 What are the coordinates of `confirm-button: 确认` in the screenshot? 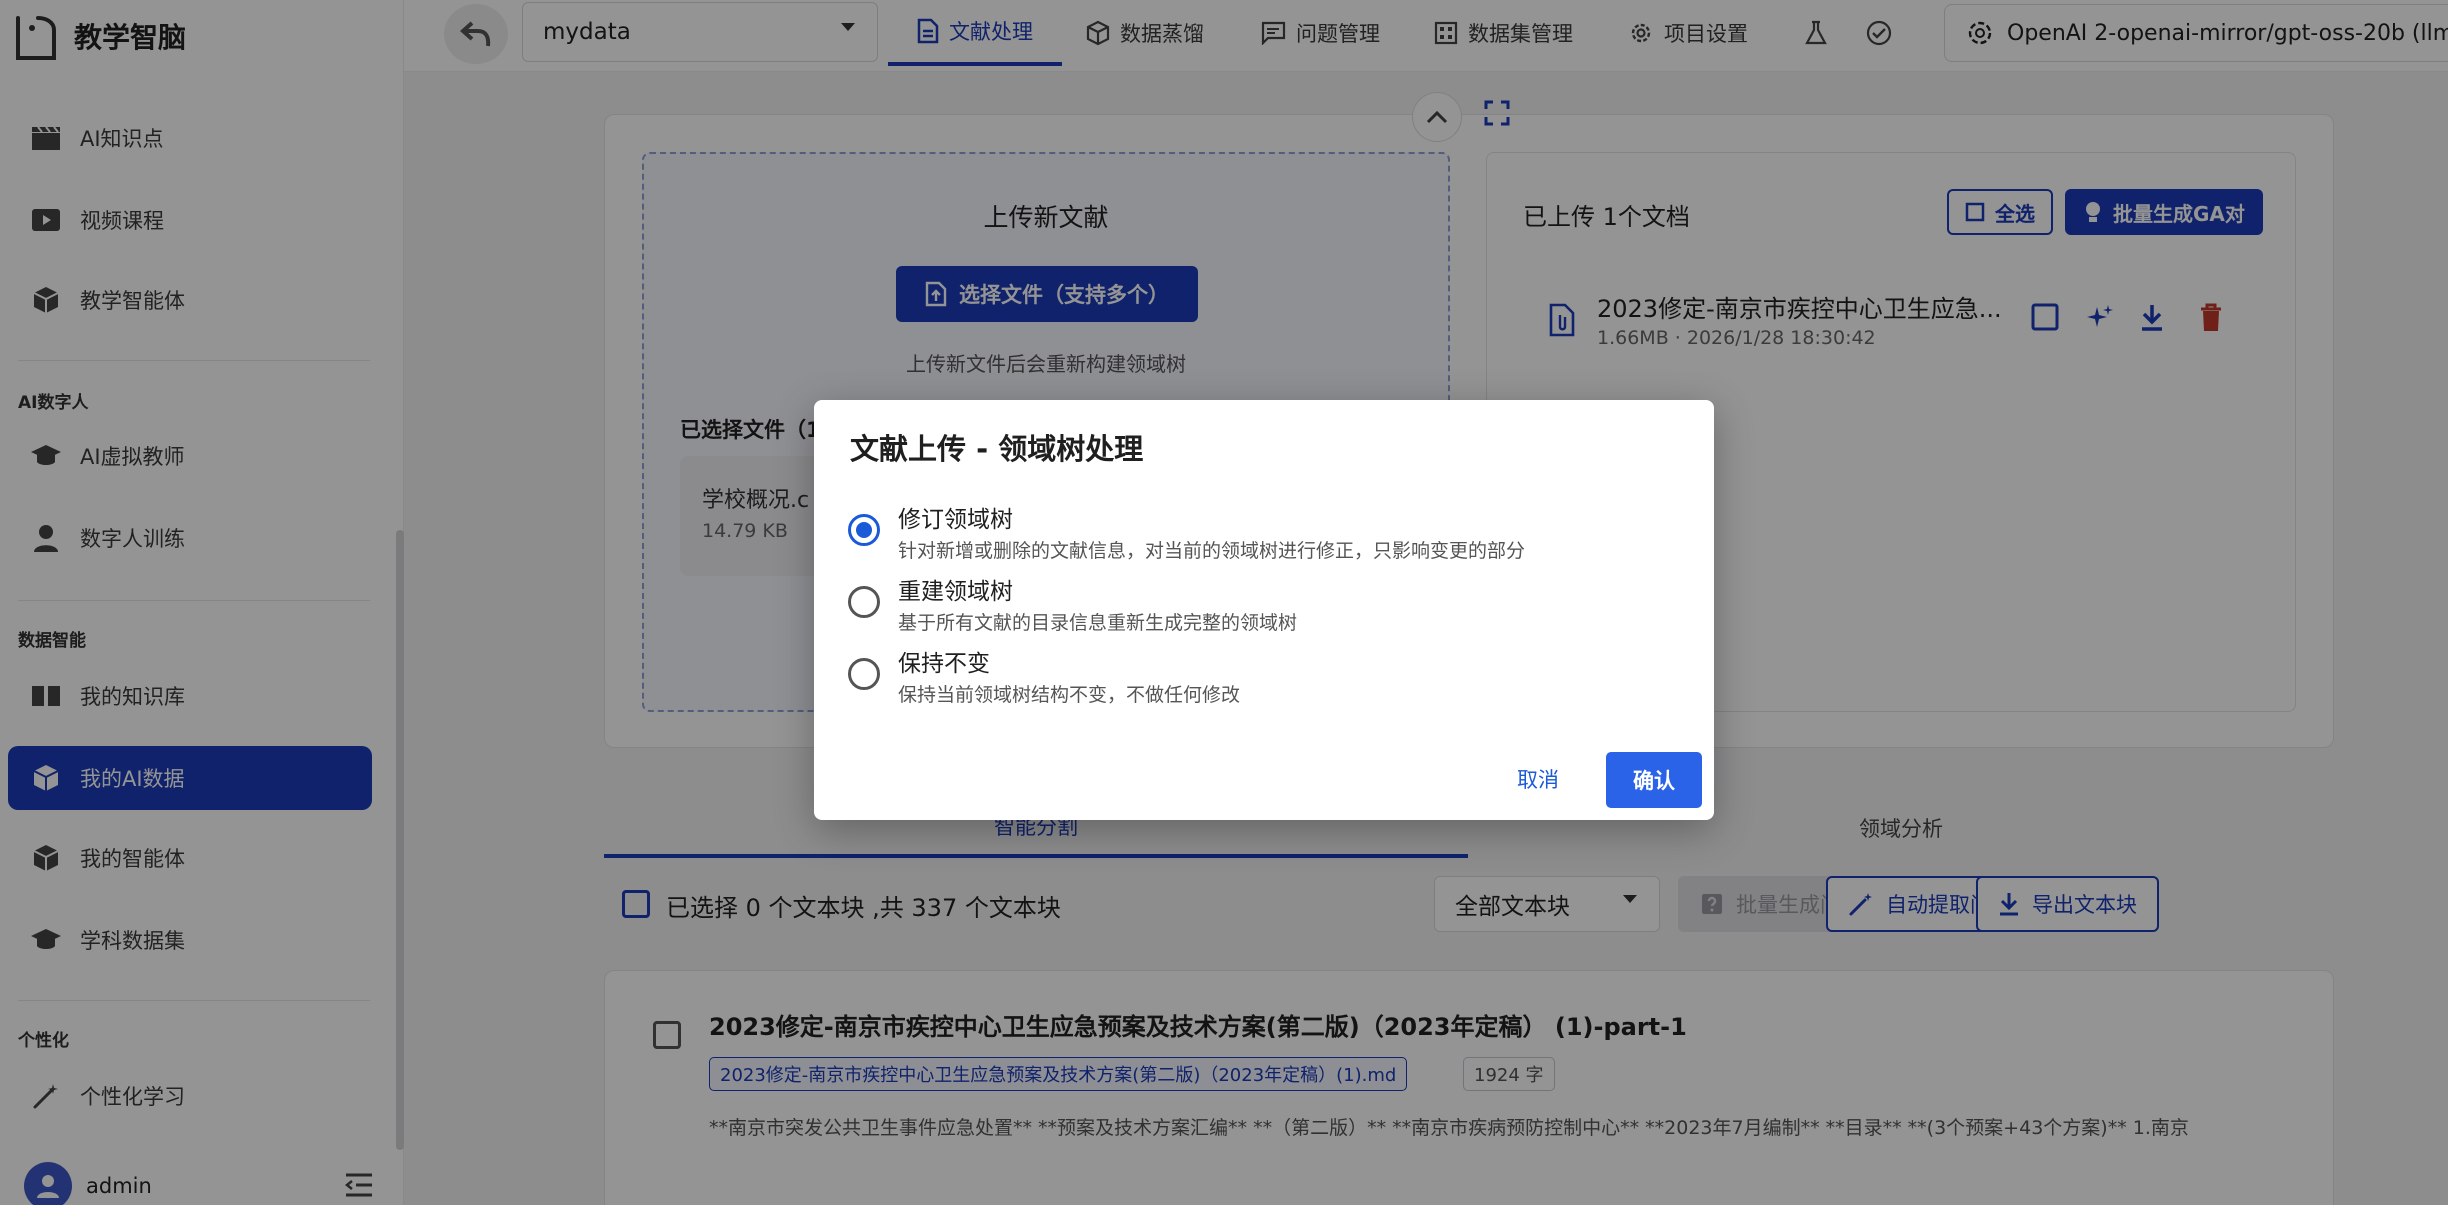 It's located at (1654, 780).